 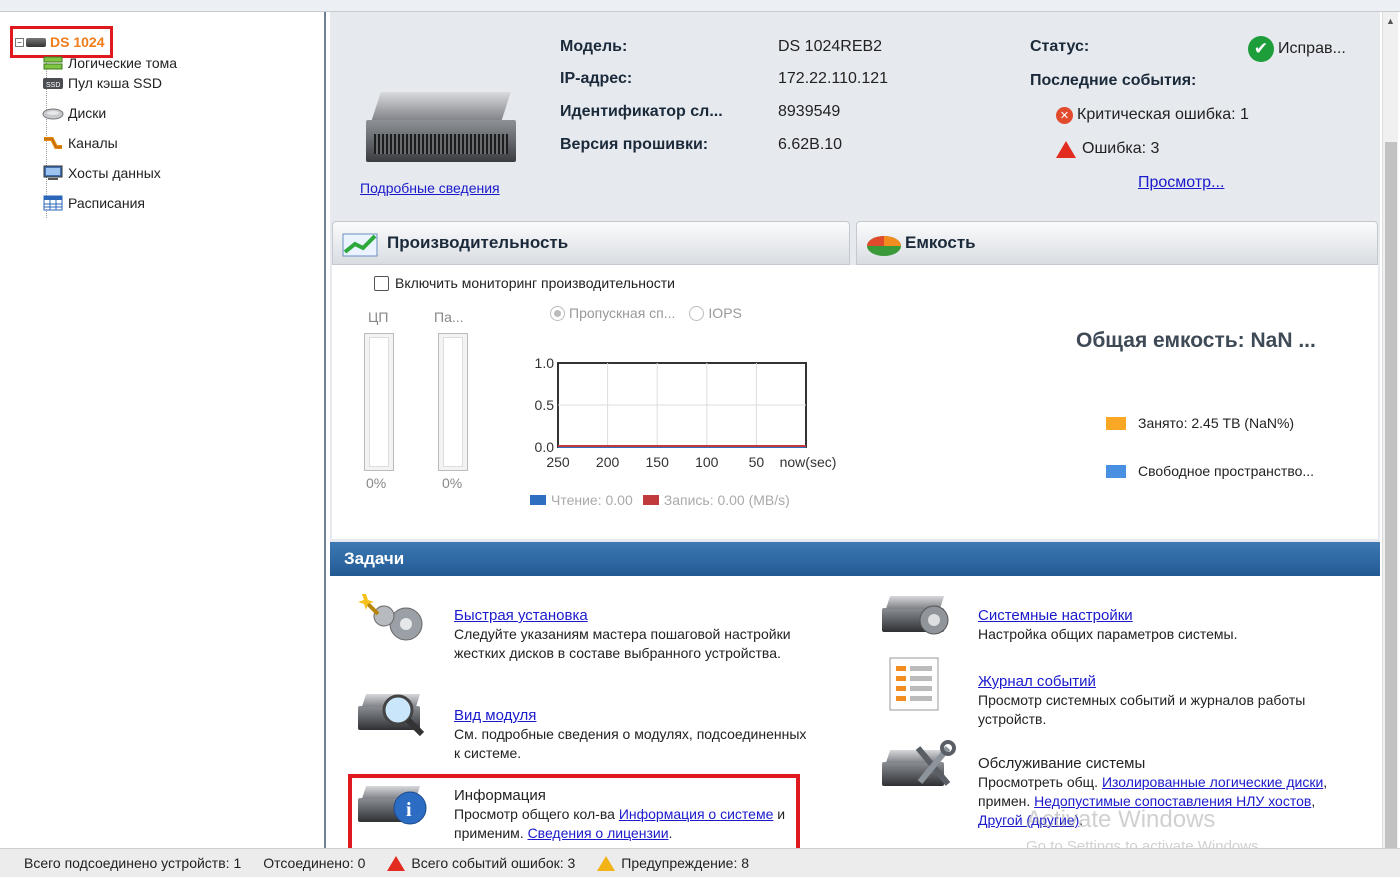 I want to click on throughput-chart: 1.0 0.5 0.0250 200 150 100 50 now(sec), so click(x=686, y=412).